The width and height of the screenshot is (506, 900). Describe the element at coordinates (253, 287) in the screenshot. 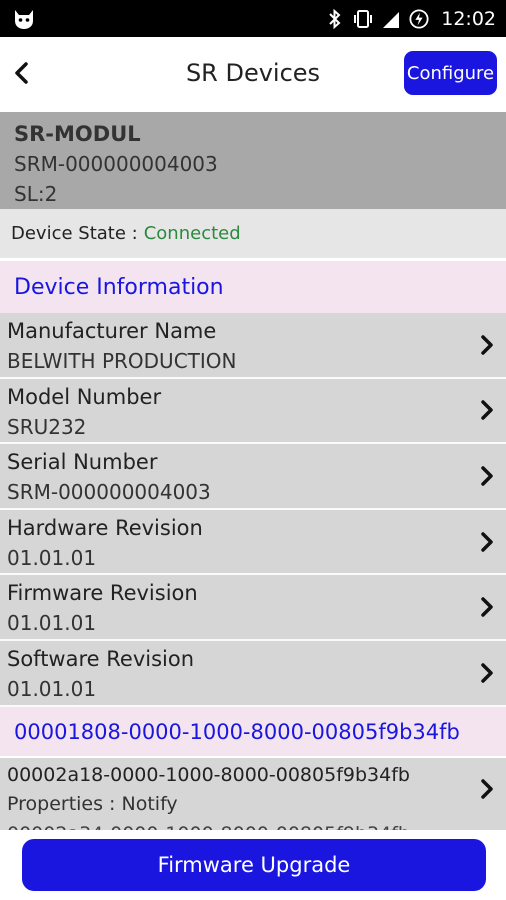

I see `section-header-device-information: Device Information` at that location.